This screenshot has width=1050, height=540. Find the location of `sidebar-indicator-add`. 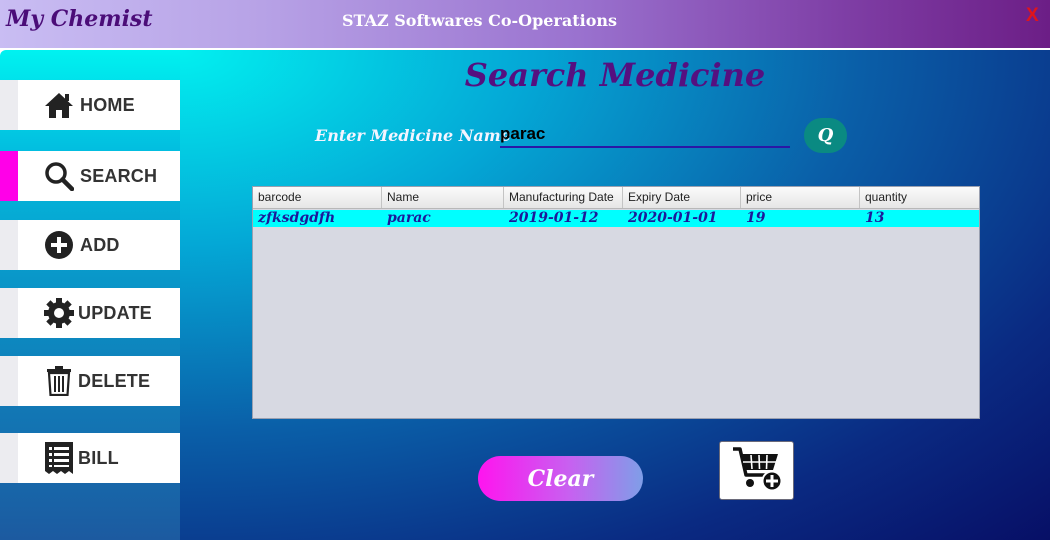

sidebar-indicator-add is located at coordinates (9, 245).